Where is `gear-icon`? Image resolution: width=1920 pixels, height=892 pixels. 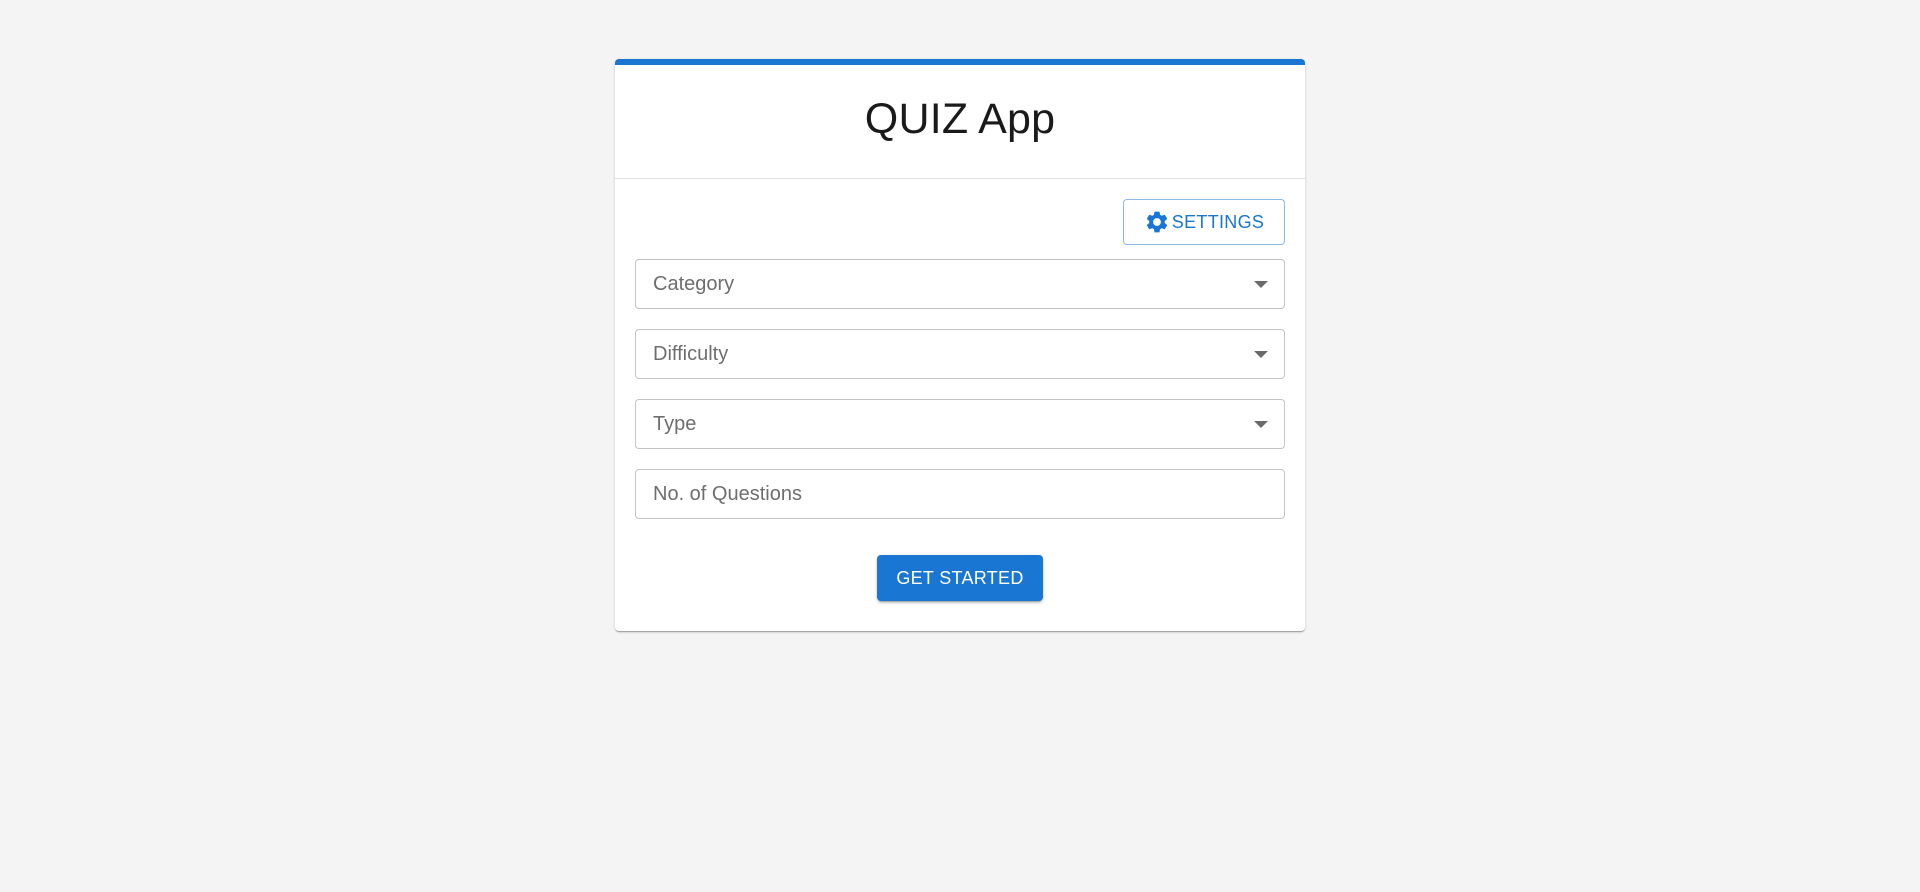
gear-icon is located at coordinates (1157, 222).